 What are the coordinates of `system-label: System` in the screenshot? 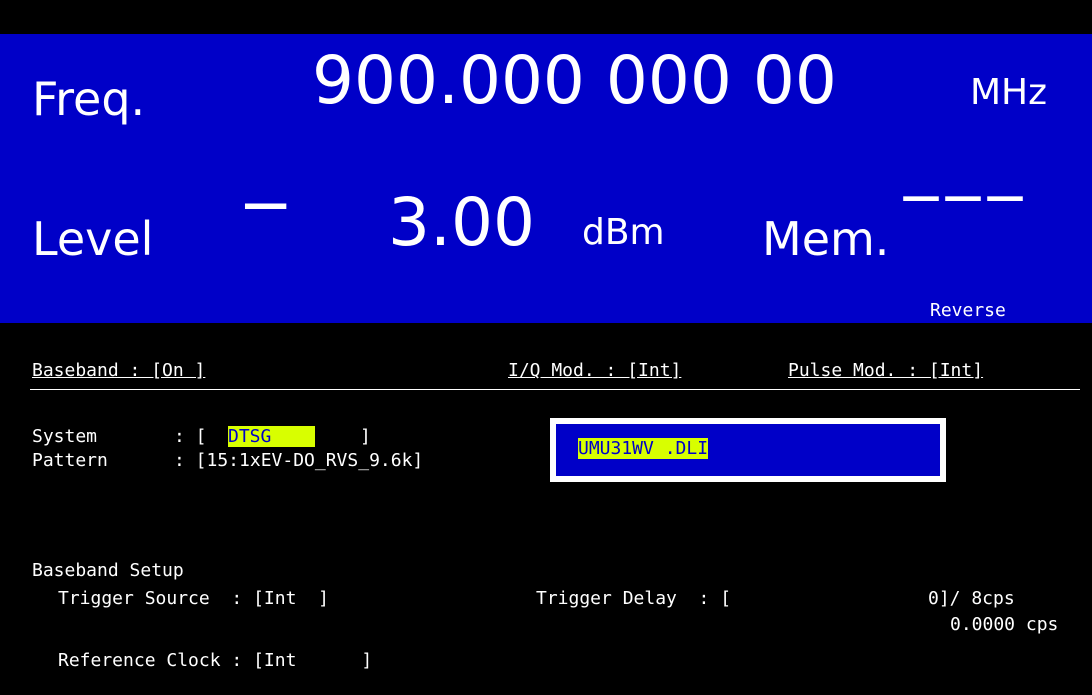 It's located at (65, 436).